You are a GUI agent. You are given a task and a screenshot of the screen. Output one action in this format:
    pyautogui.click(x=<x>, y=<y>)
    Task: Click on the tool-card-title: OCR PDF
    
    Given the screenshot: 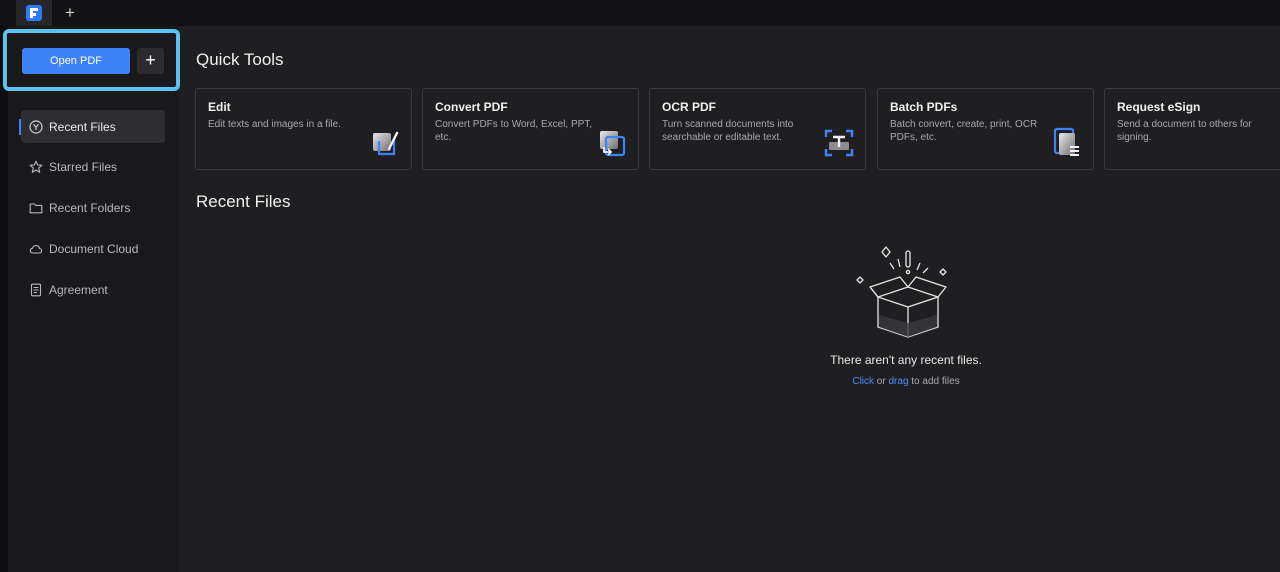 What is the action you would take?
    pyautogui.click(x=689, y=107)
    